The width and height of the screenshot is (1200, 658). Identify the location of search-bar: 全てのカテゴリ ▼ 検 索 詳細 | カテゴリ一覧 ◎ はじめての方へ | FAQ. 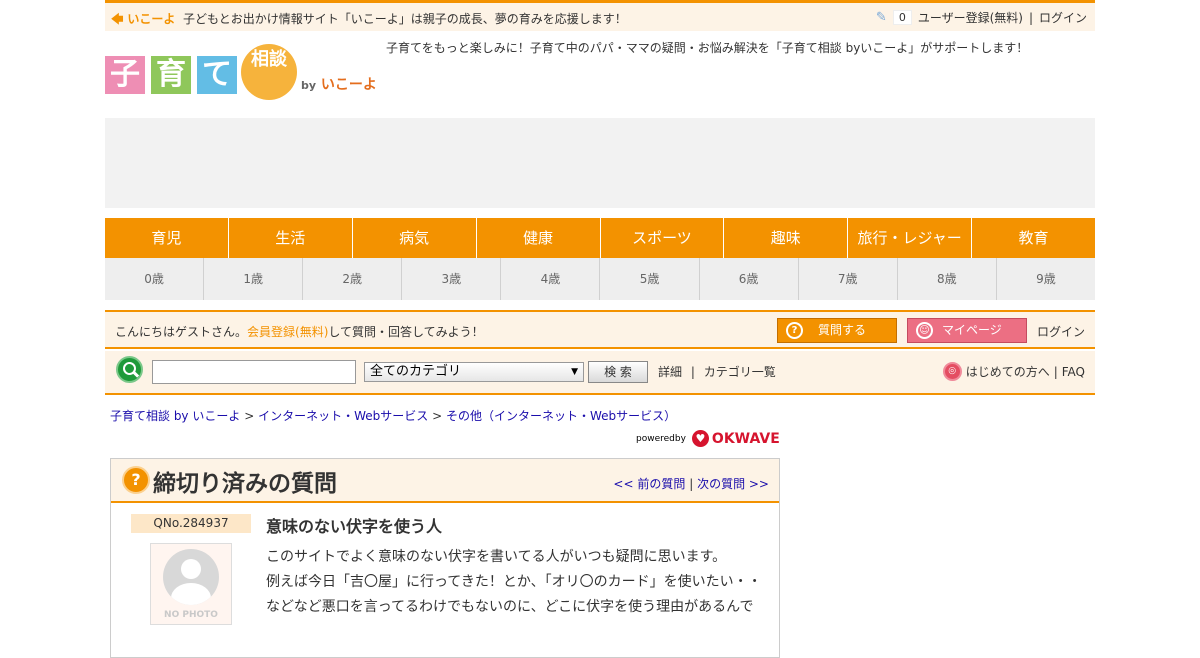
(600, 373).